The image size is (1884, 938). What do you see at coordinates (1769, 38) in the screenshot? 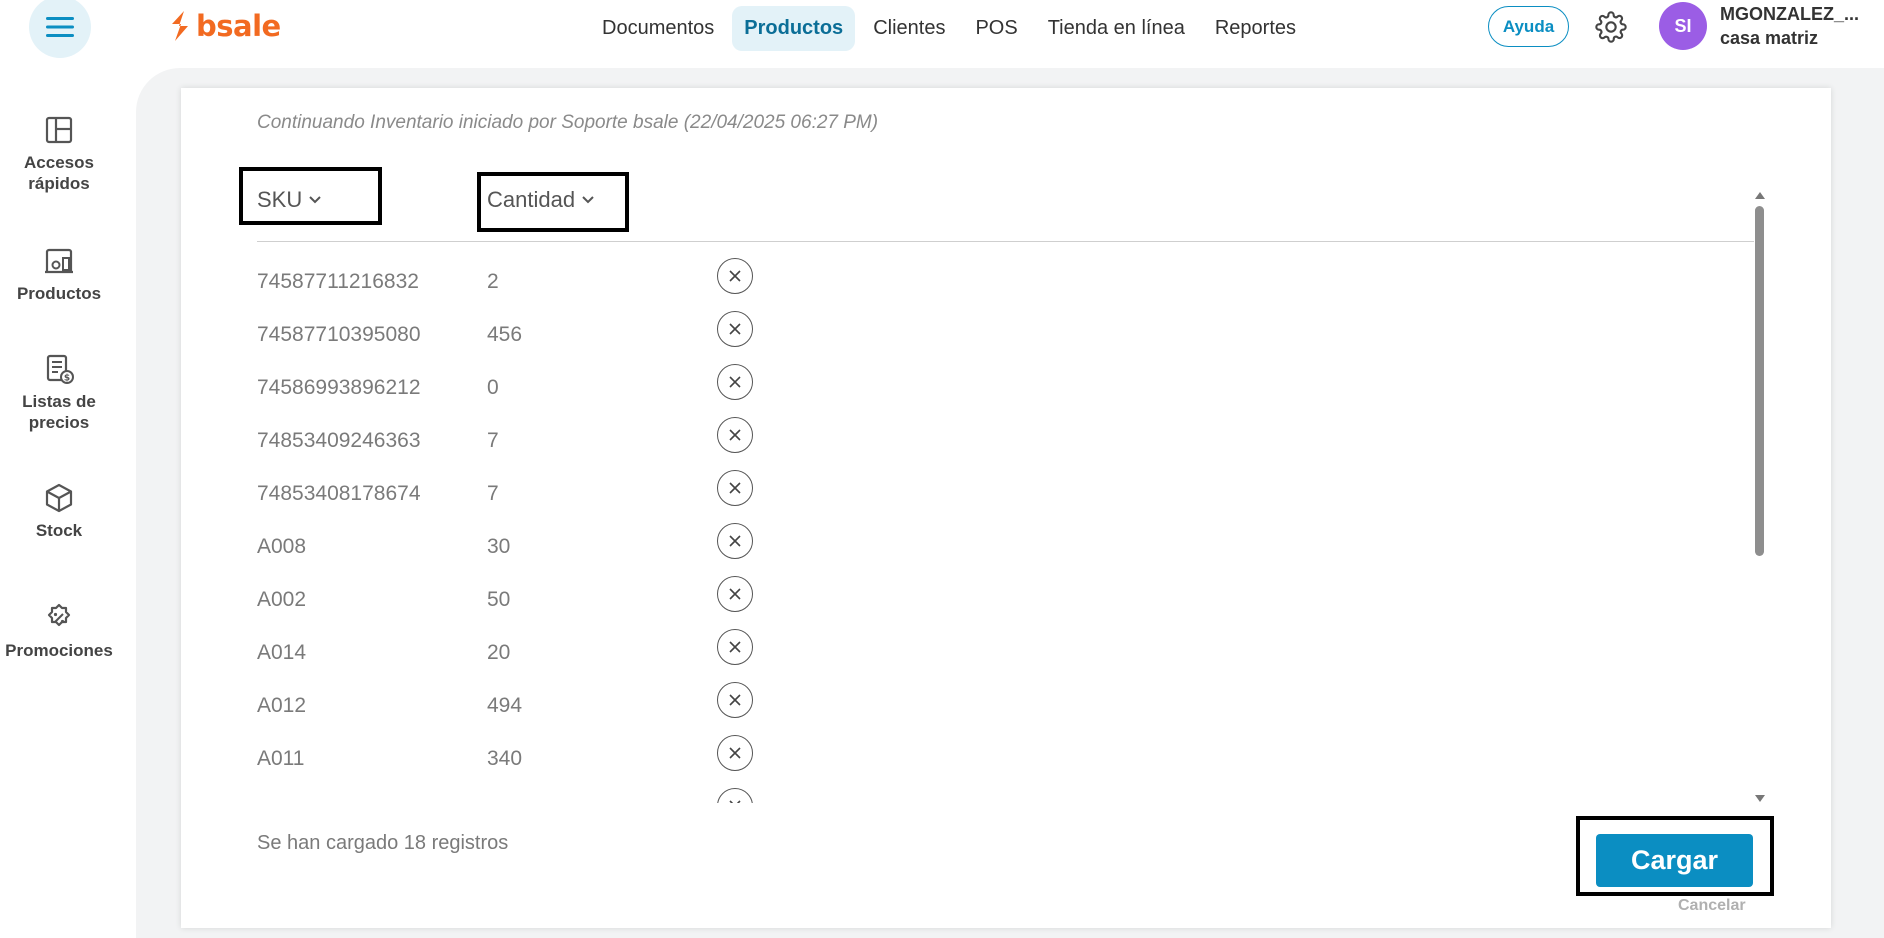
I see `user-branch: casa matriz` at bounding box center [1769, 38].